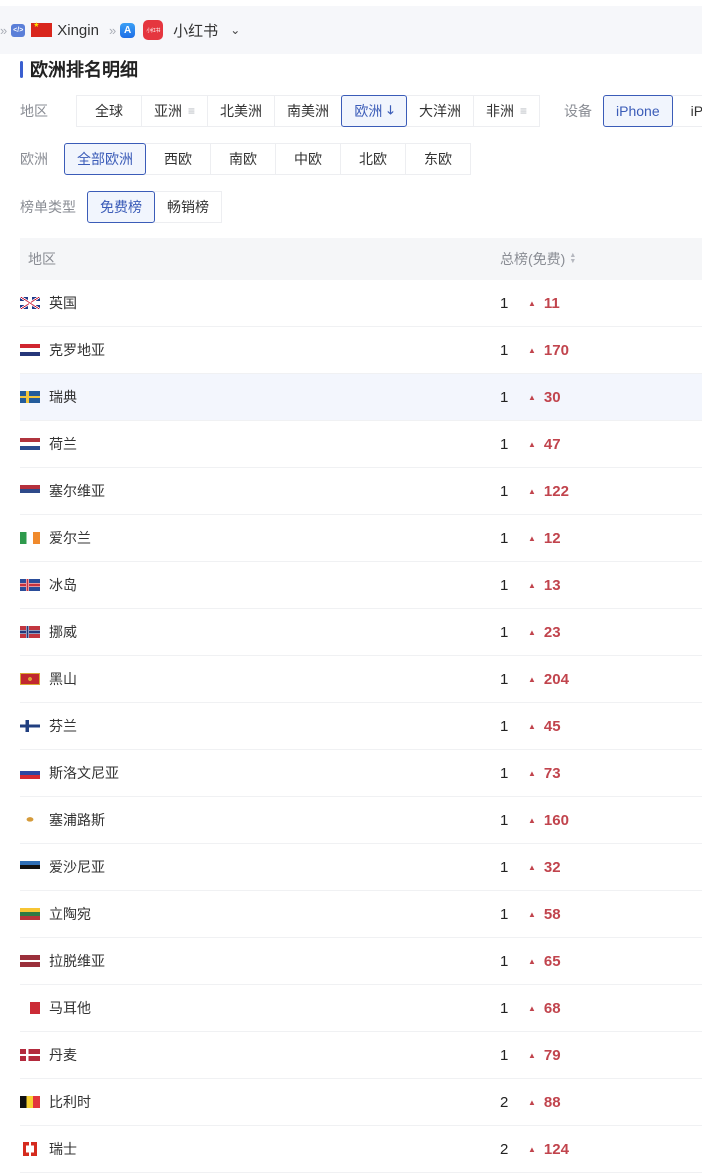  I want to click on me-flag-icon, so click(30, 679).